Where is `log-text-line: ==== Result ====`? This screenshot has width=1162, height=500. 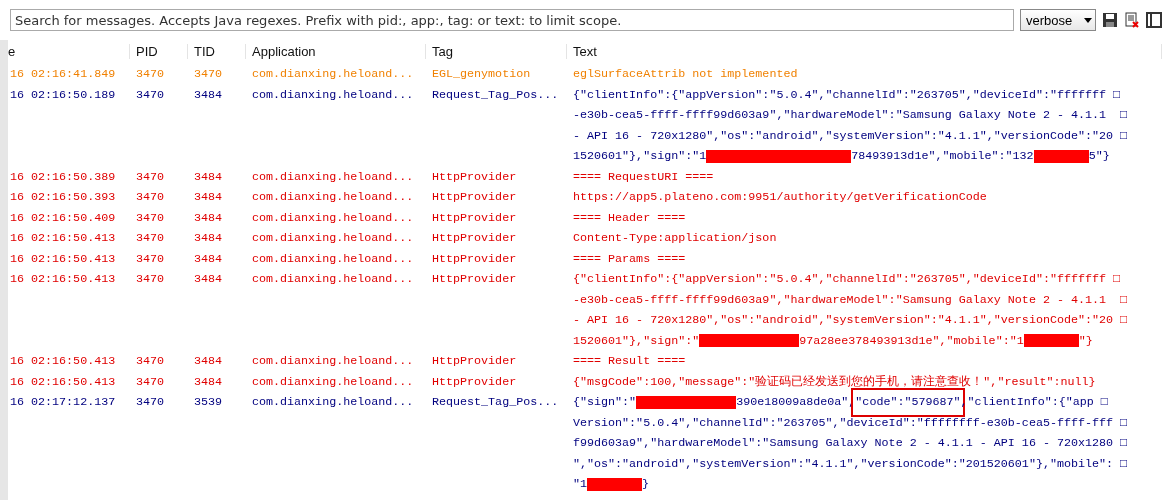 log-text-line: ==== Result ==== is located at coordinates (630, 361).